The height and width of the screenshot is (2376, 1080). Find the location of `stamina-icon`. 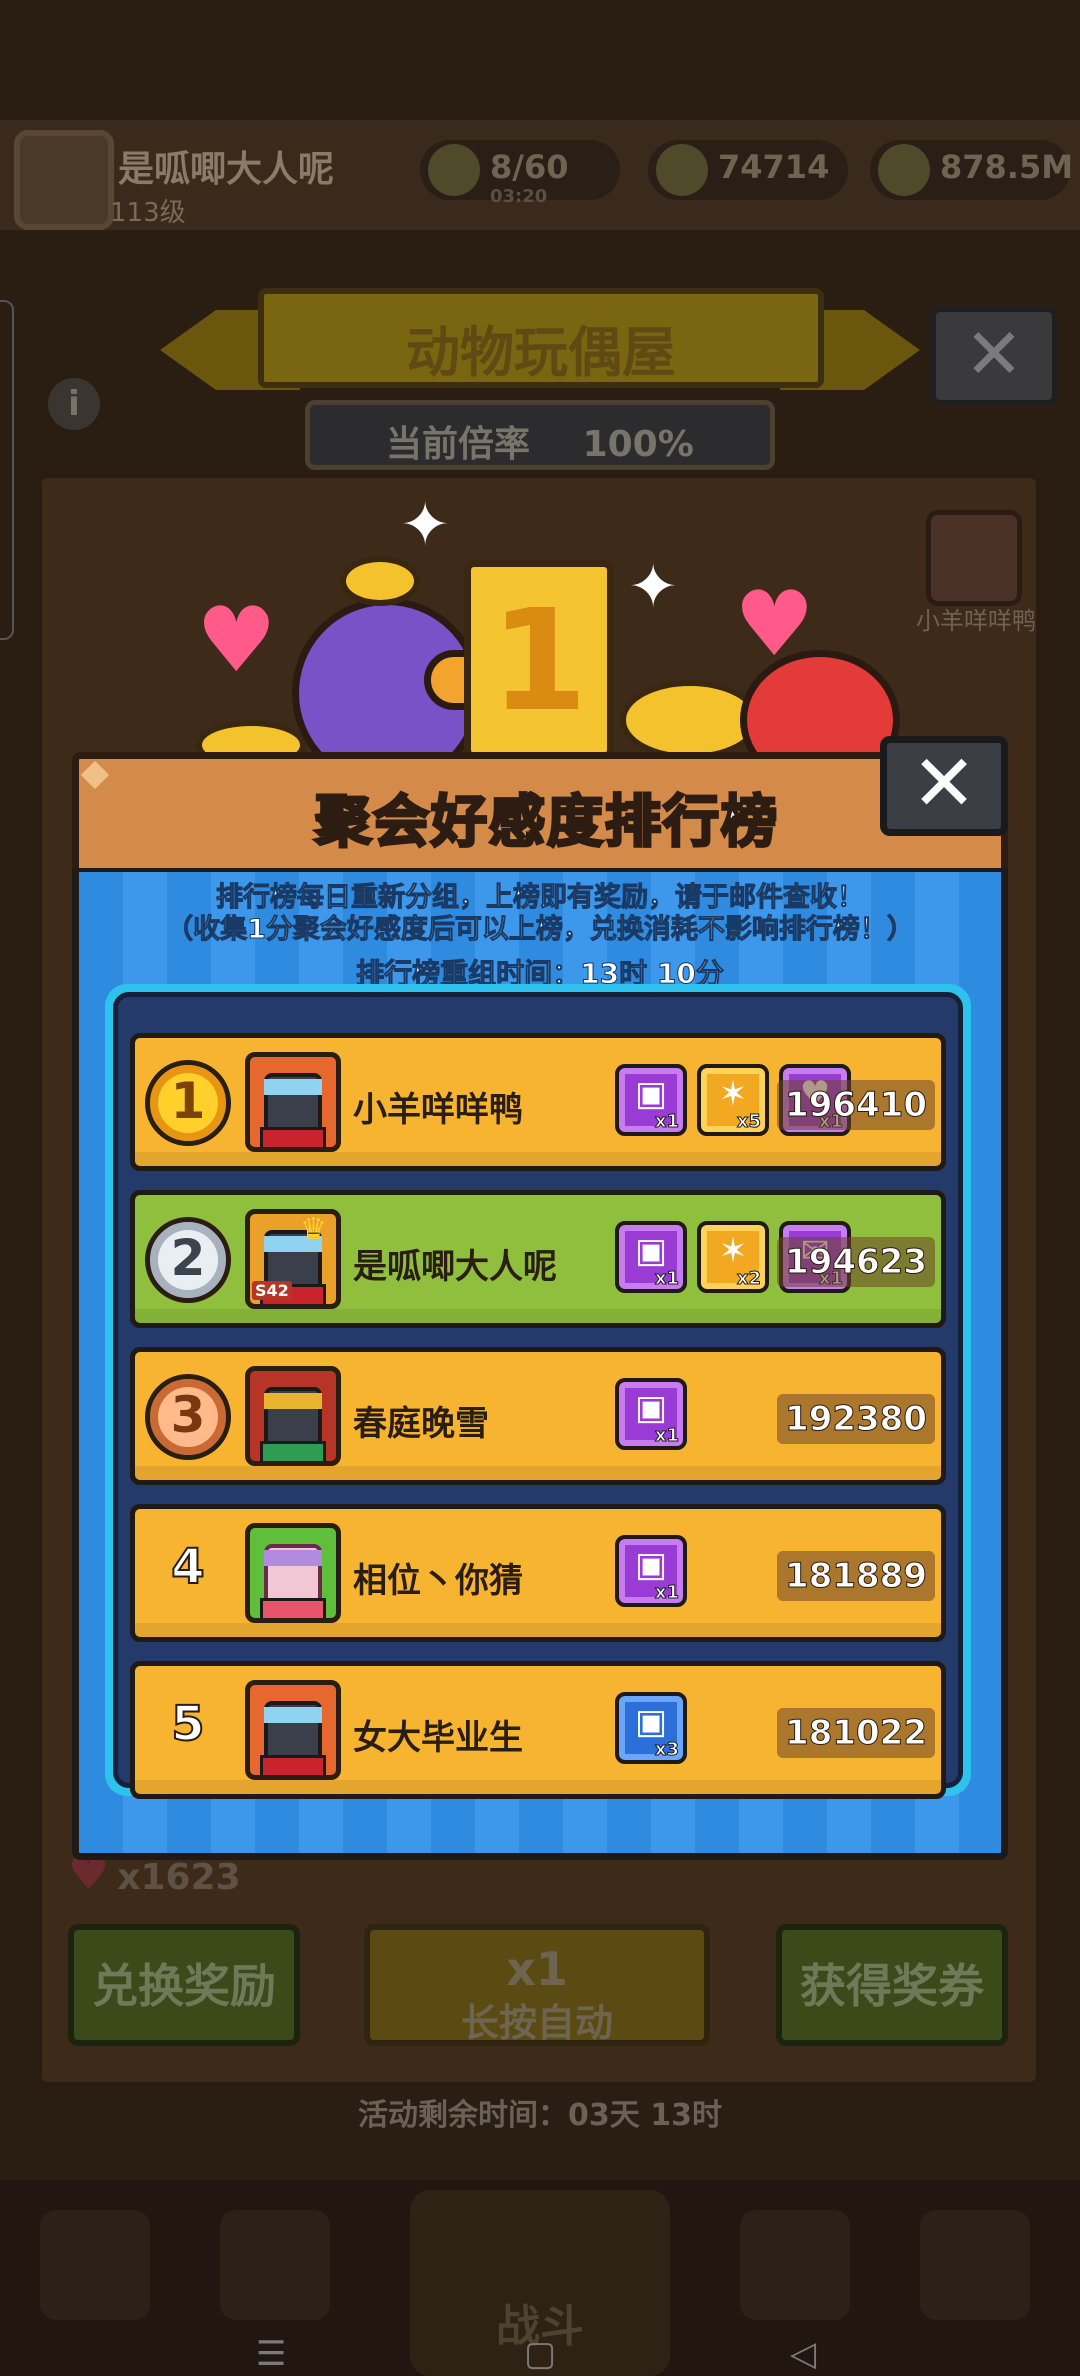

stamina-icon is located at coordinates (454, 170).